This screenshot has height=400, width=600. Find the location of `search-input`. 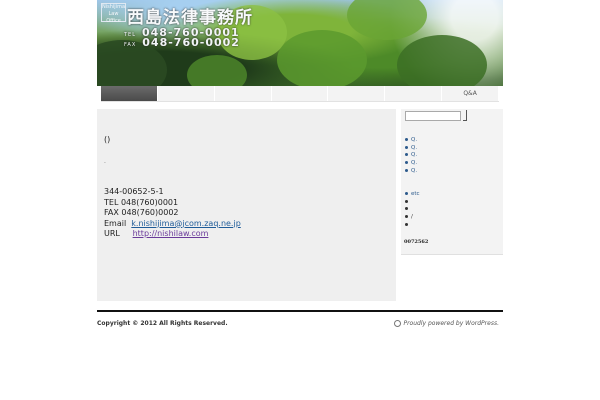

search-input is located at coordinates (433, 116).